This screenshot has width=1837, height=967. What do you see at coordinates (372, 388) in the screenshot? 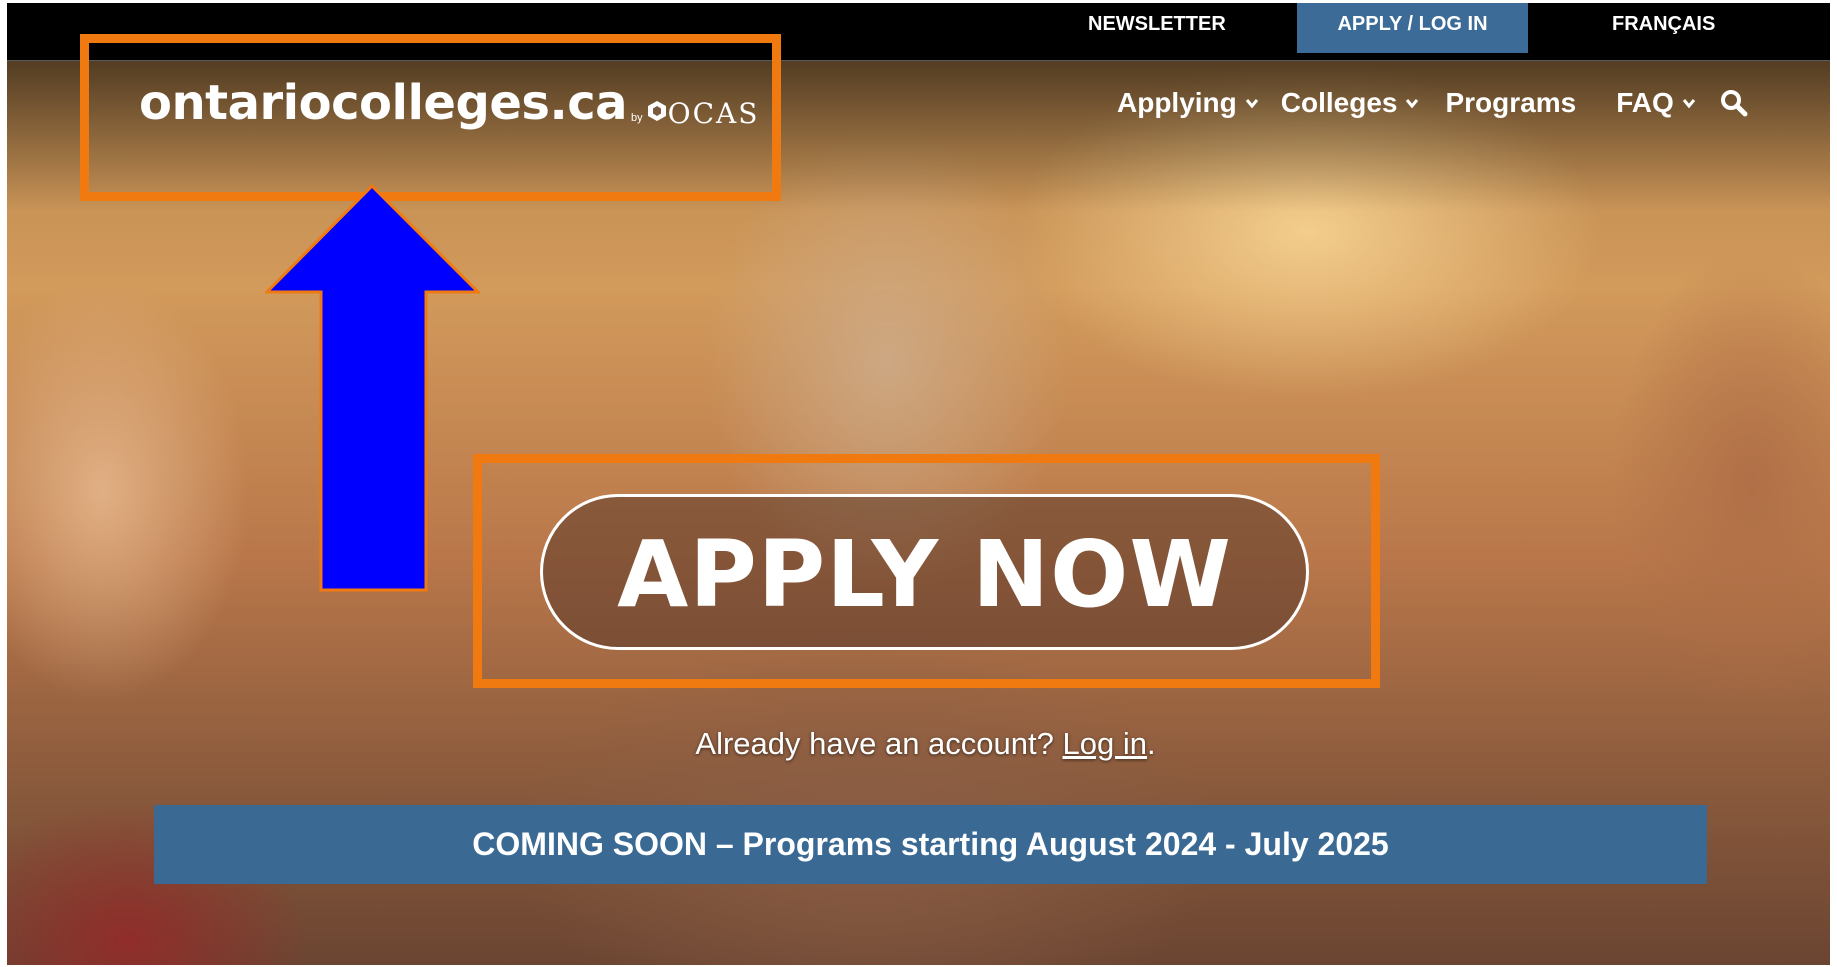
I see `annotation-arrow-up-icon` at bounding box center [372, 388].